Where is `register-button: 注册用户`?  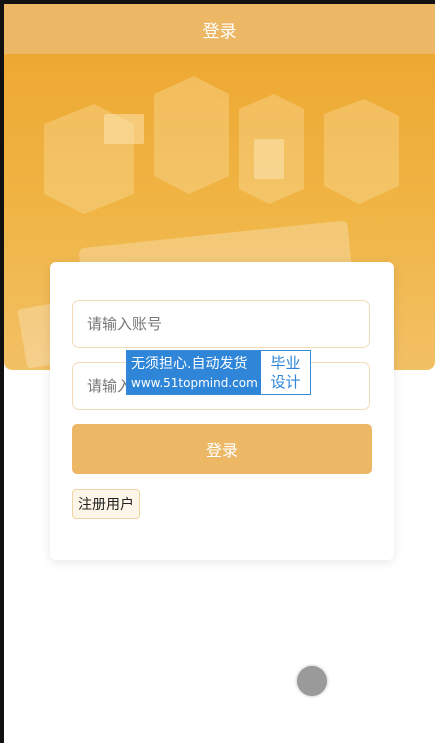 register-button: 注册用户 is located at coordinates (106, 504).